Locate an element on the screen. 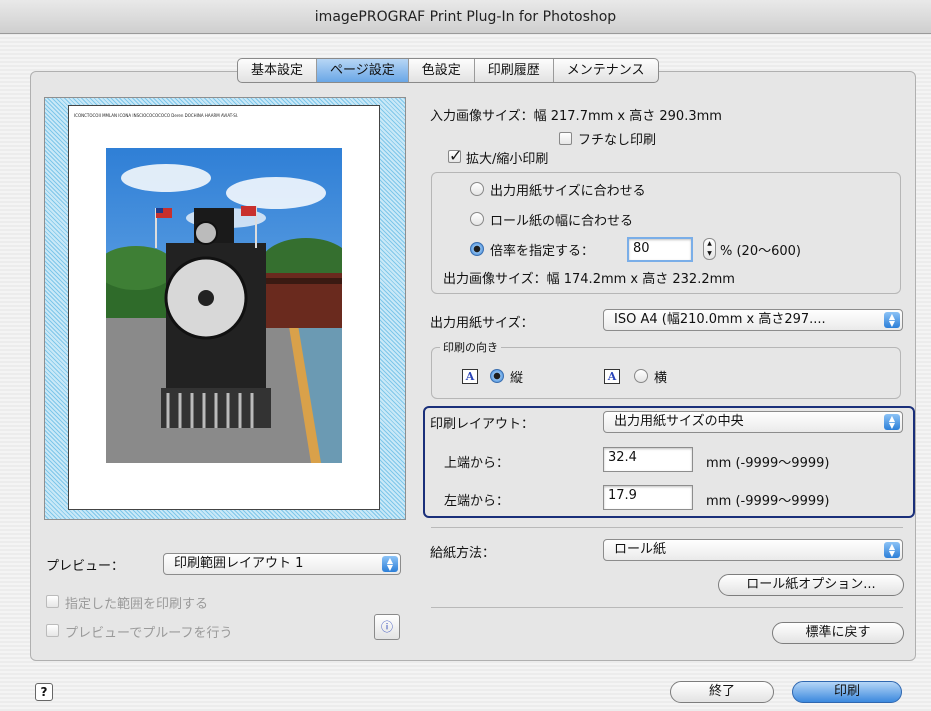 Image resolution: width=931 pixels, height=711 pixels. scale-ratio-label: 倍率を指定する： is located at coordinates (542, 251).